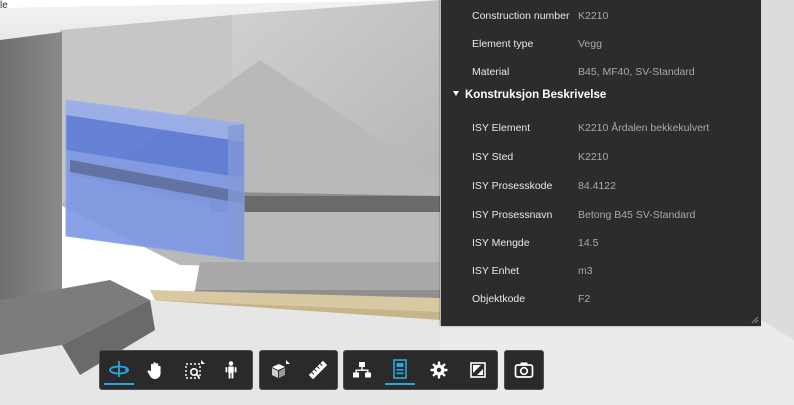 This screenshot has height=405, width=794. I want to click on property-value: F2, so click(584, 299).